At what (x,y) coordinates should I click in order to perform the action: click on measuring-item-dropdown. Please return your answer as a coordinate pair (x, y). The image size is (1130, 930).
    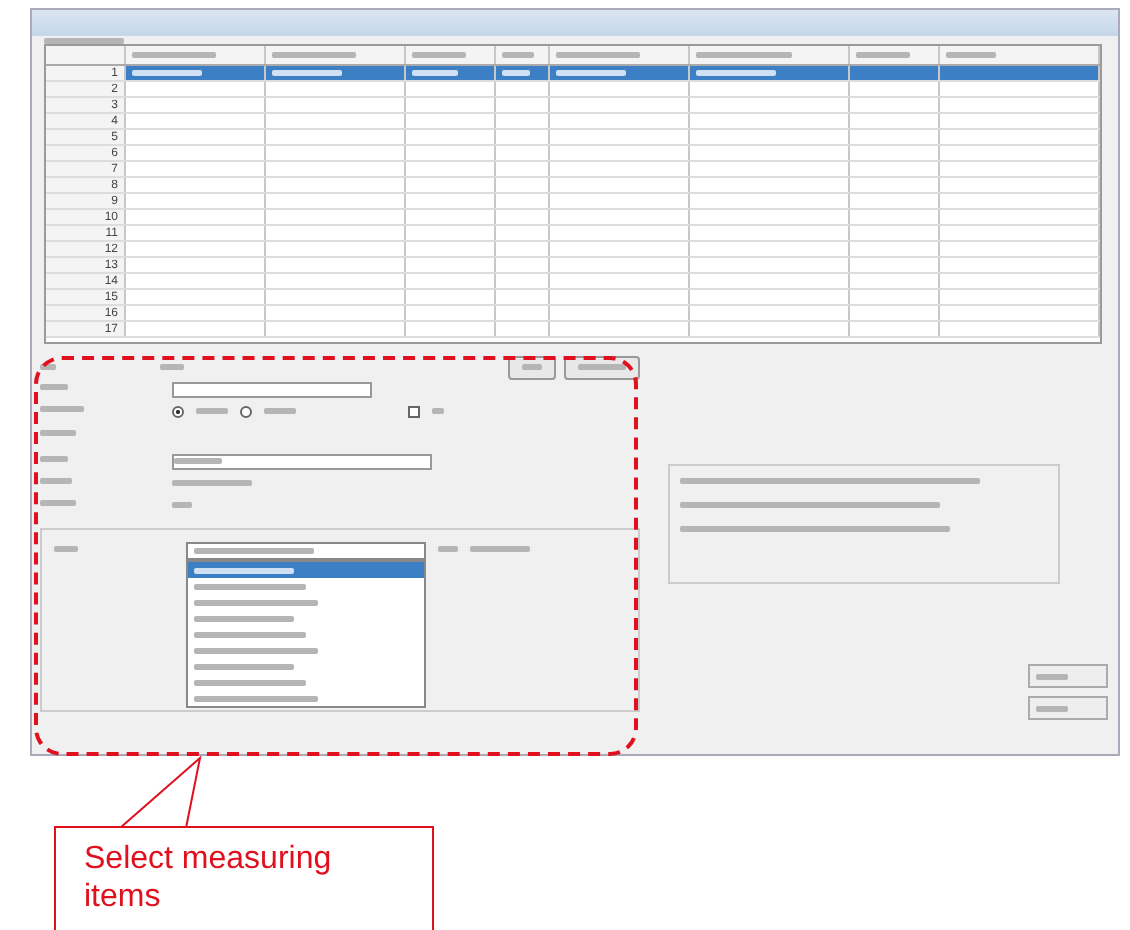
    Looking at the image, I should click on (306, 551).